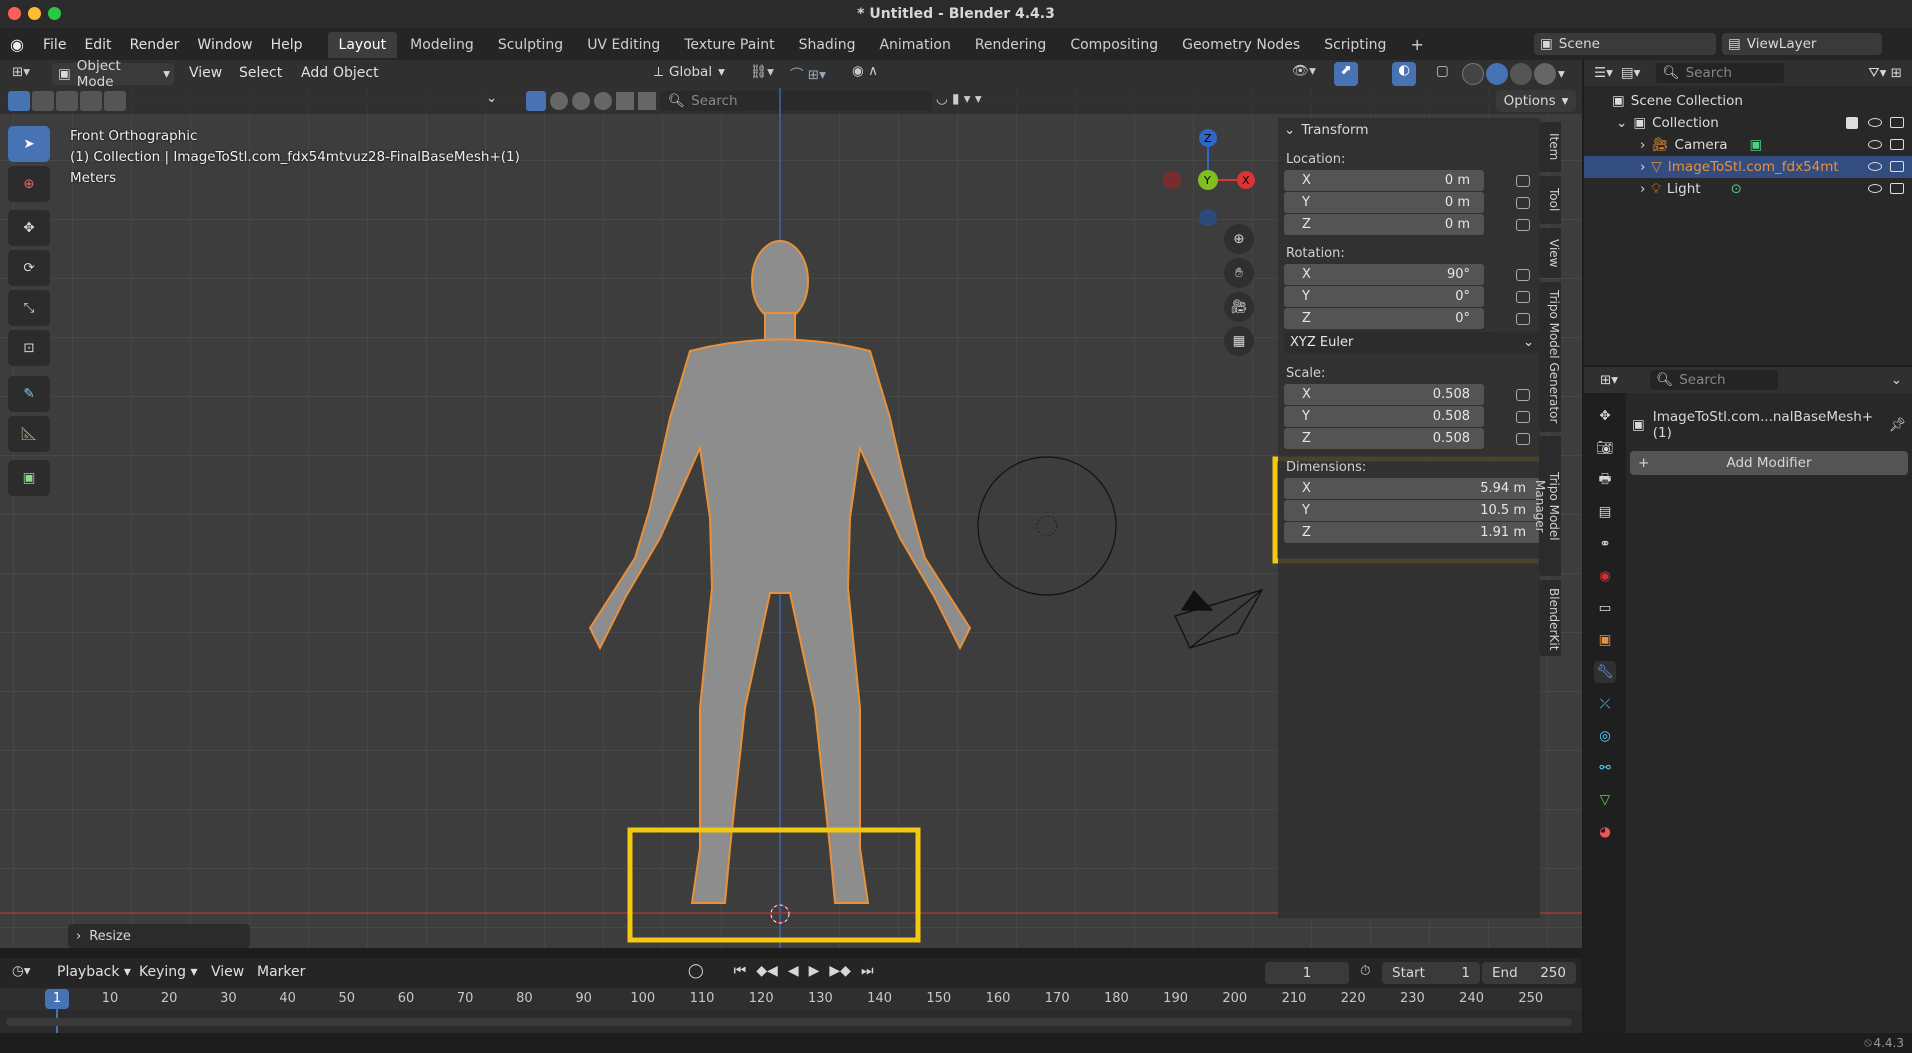  I want to click on wireframe-shading-icon, so click(1473, 74).